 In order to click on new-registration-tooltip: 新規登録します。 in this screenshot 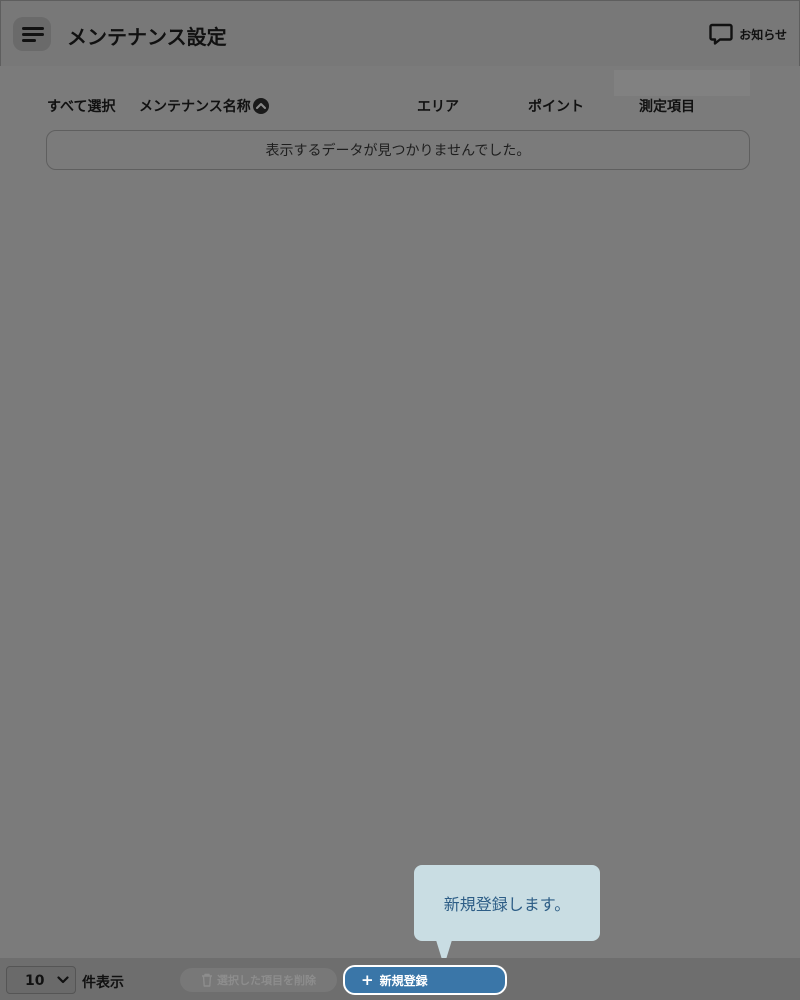, I will do `click(507, 903)`.